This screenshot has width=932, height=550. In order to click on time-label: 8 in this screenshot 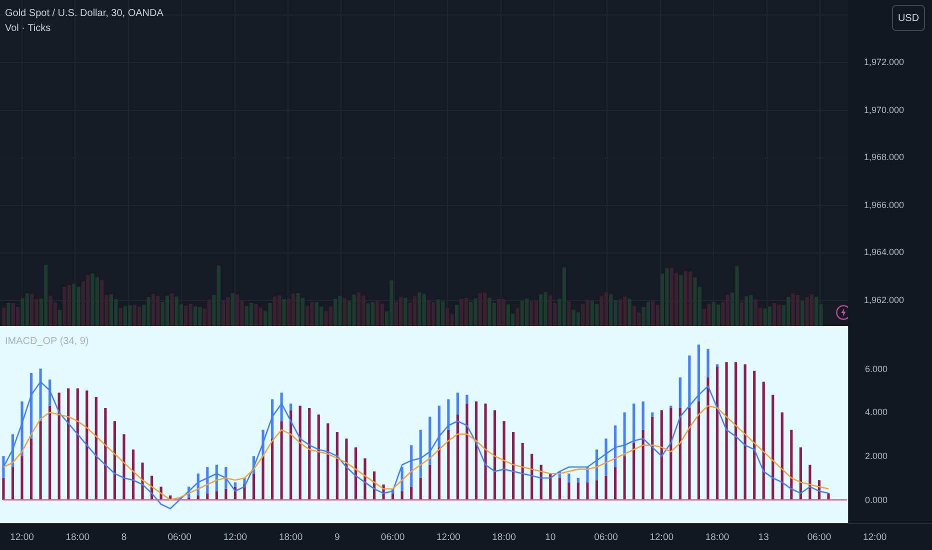, I will do `click(124, 537)`.